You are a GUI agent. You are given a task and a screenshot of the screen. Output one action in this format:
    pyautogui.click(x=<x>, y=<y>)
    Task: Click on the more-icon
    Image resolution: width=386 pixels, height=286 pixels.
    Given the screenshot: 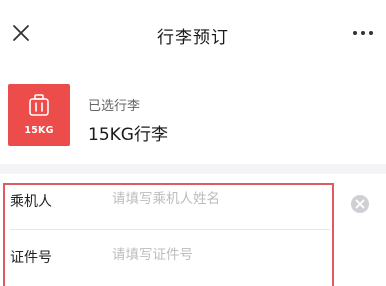 What is the action you would take?
    pyautogui.click(x=363, y=33)
    